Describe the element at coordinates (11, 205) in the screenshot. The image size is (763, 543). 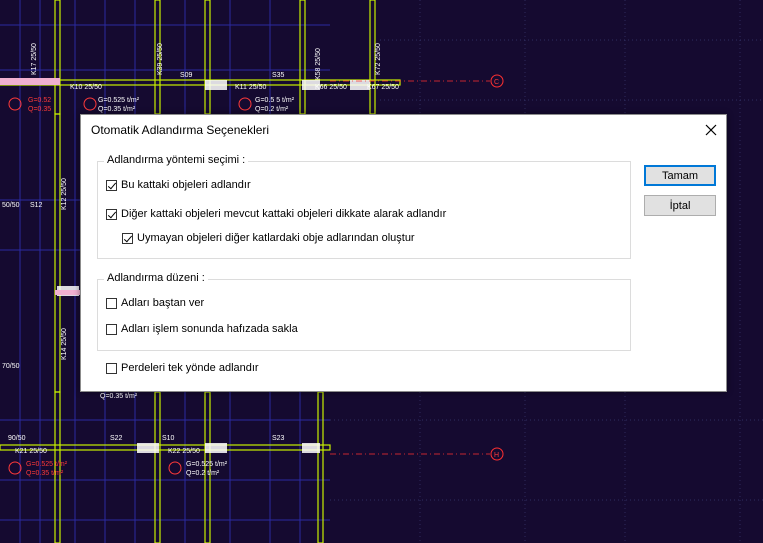
I see `label-d1: 50/50` at that location.